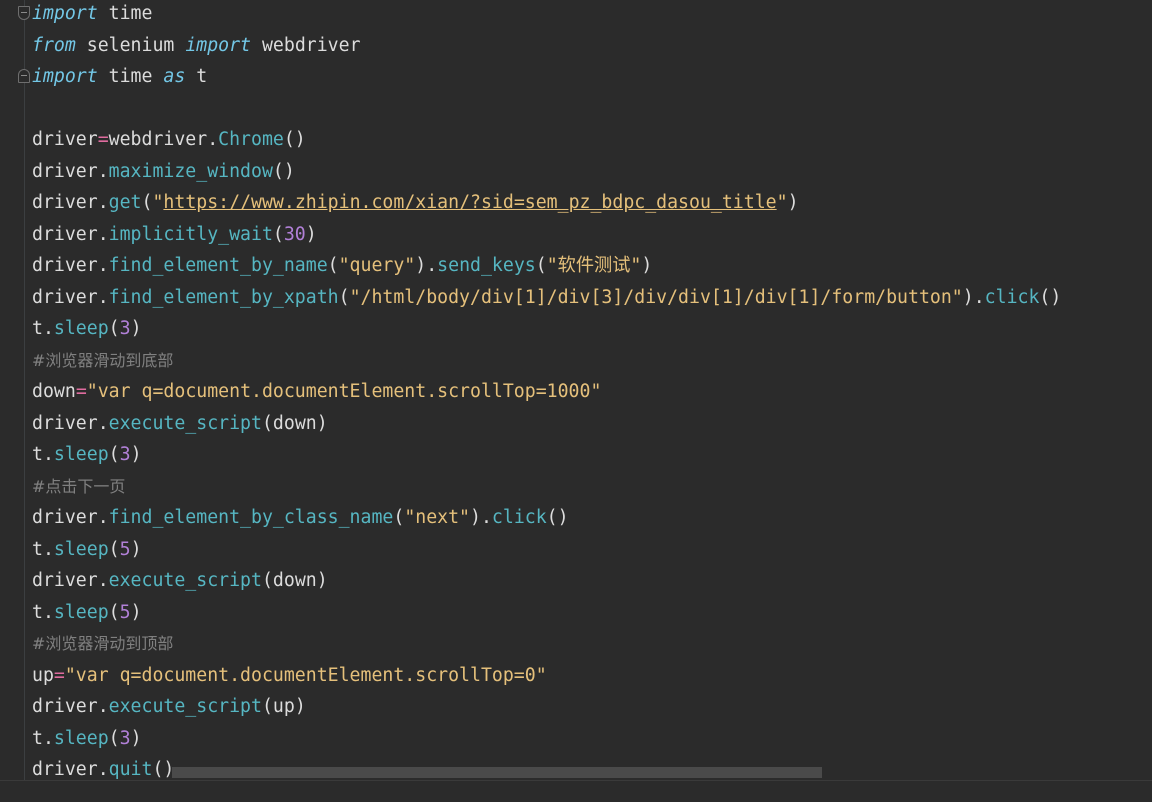  I want to click on string-literal: "query", so click(377, 265).